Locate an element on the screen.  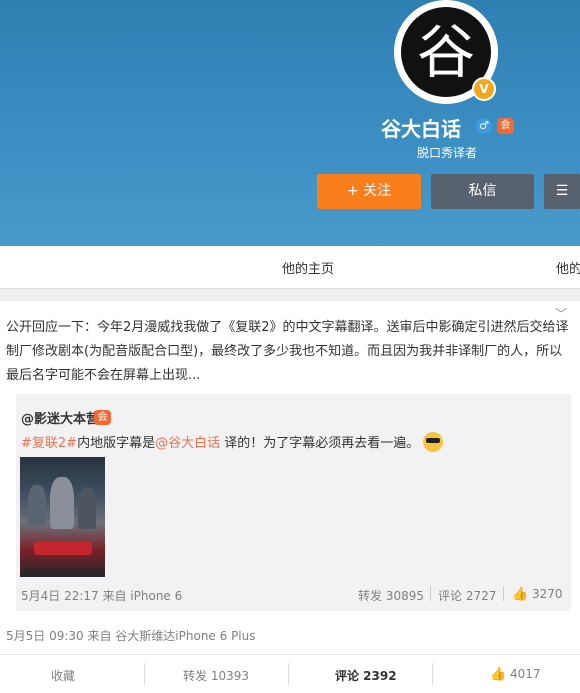
poster-title is located at coordinates (63, 548).